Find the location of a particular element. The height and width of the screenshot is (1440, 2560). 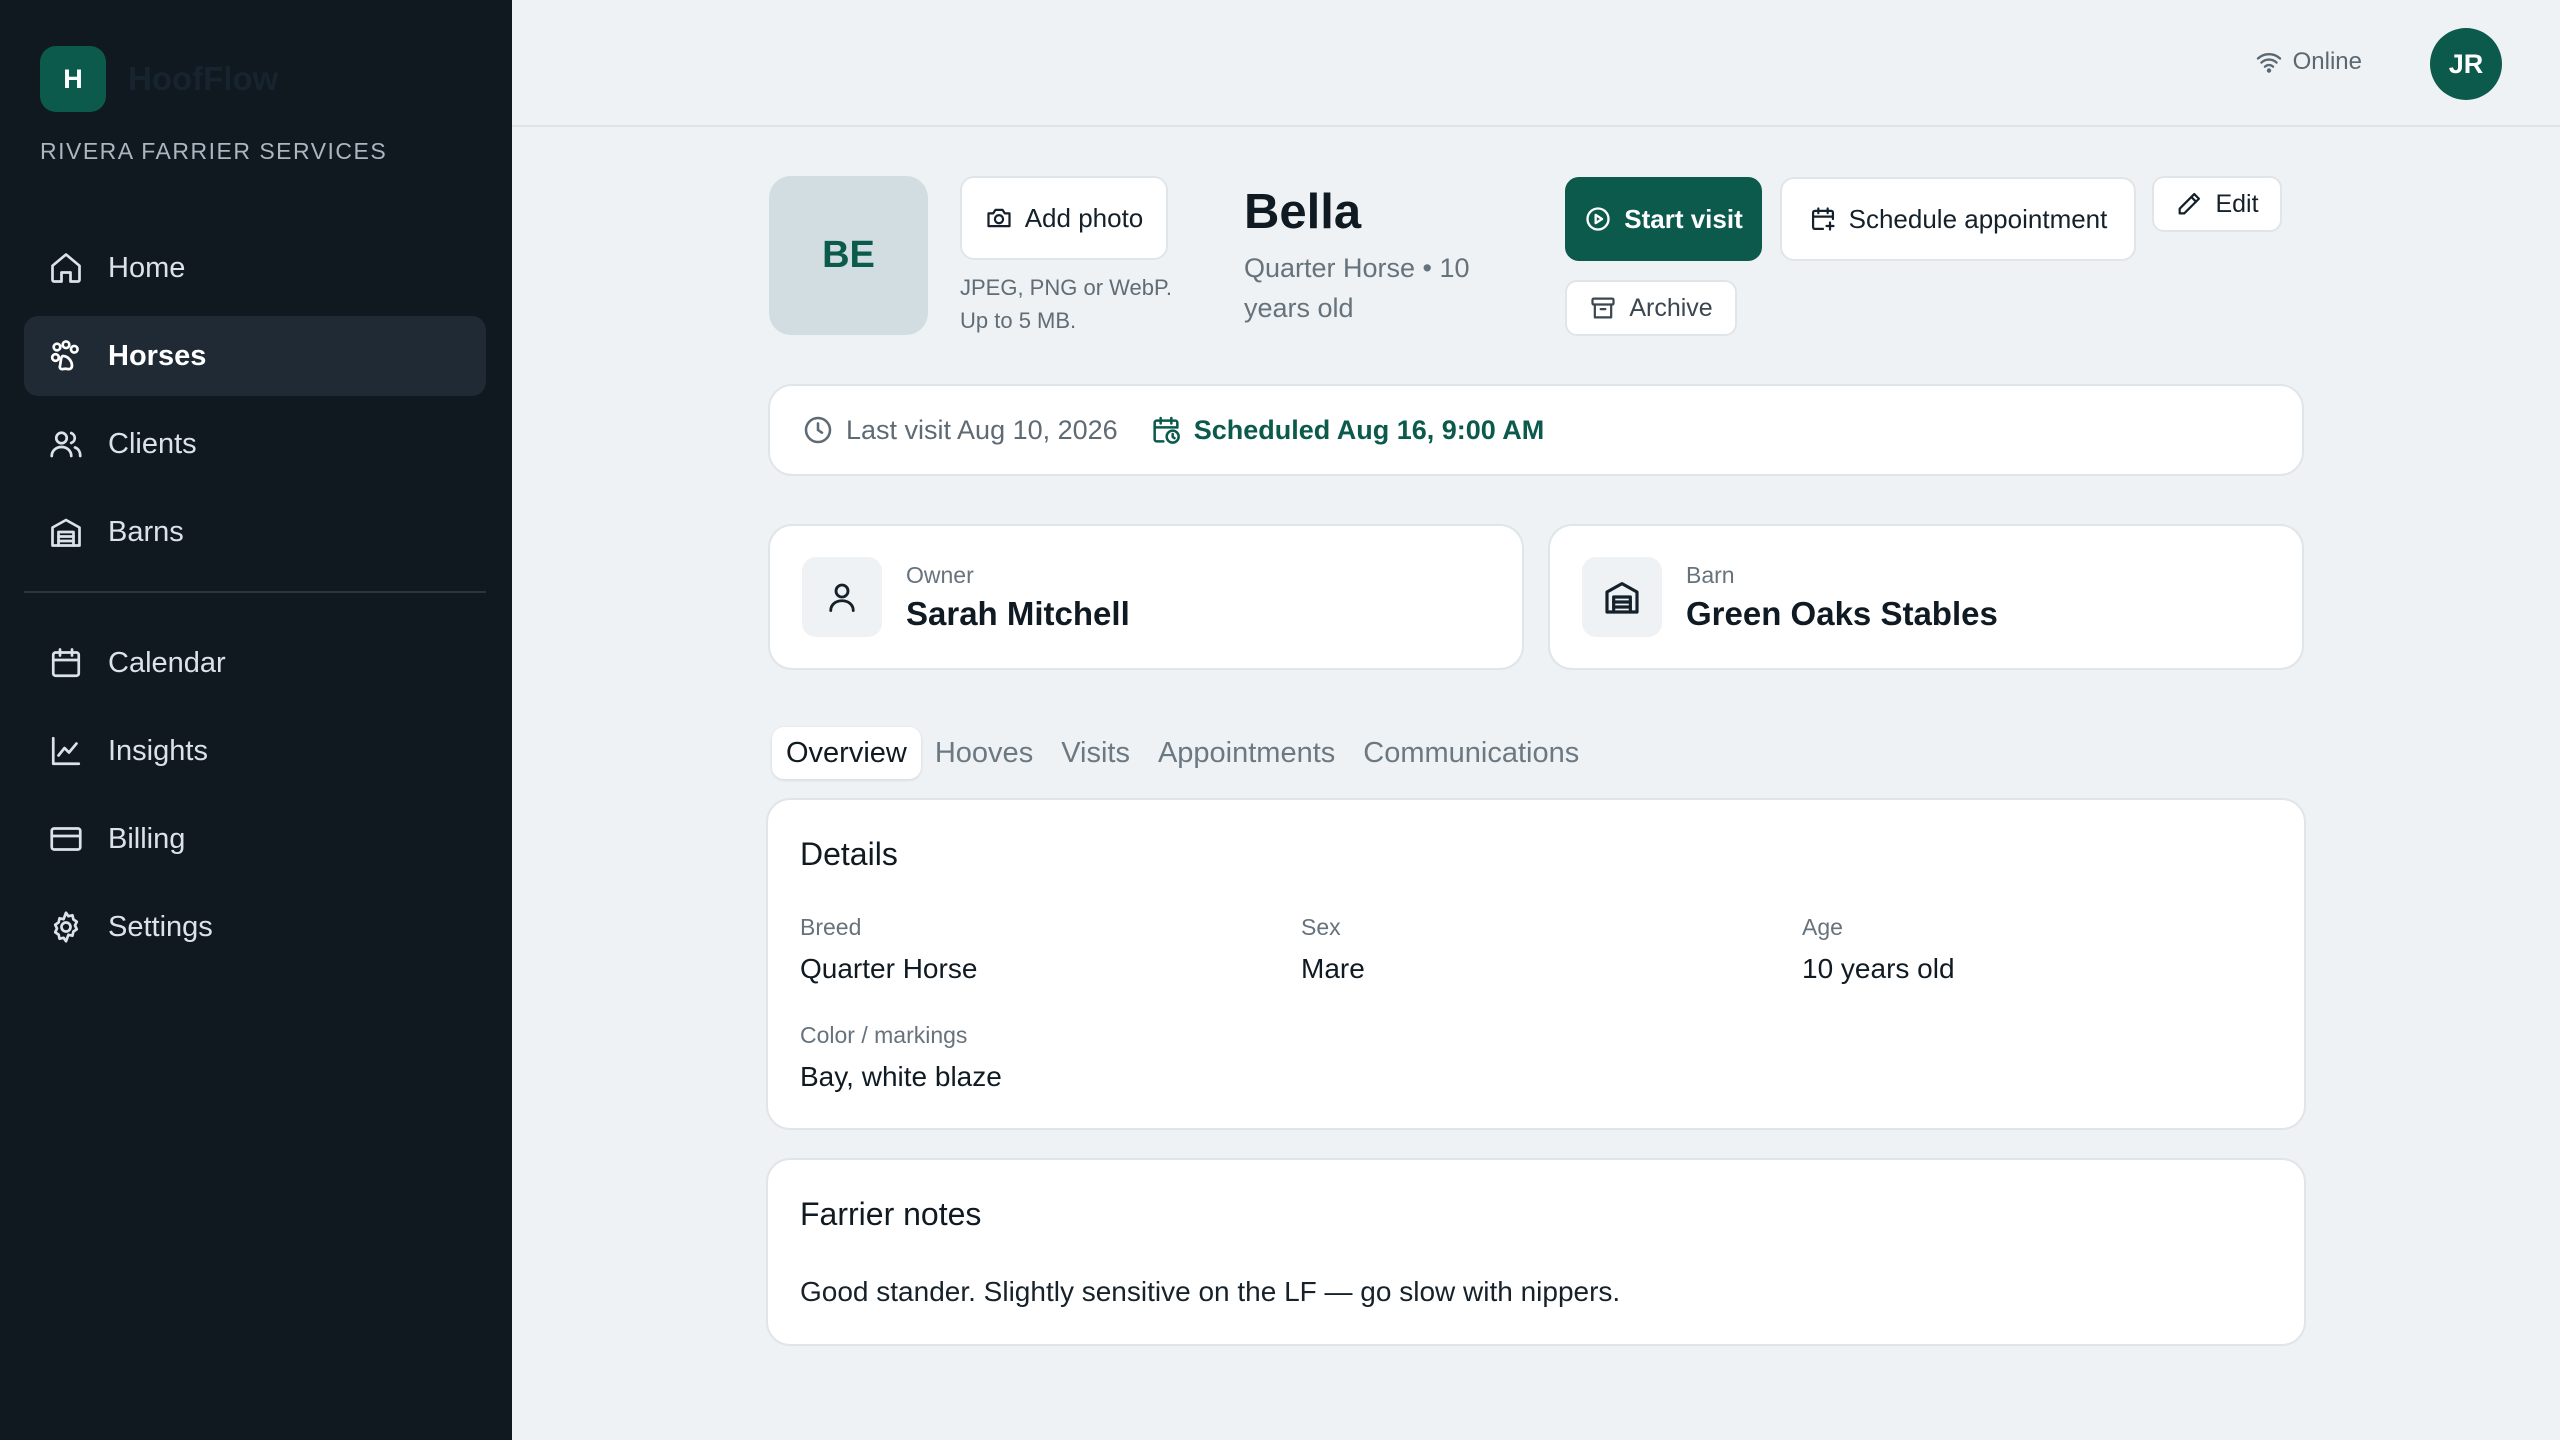

sex-field: Sex Mare is located at coordinates (1333, 949).